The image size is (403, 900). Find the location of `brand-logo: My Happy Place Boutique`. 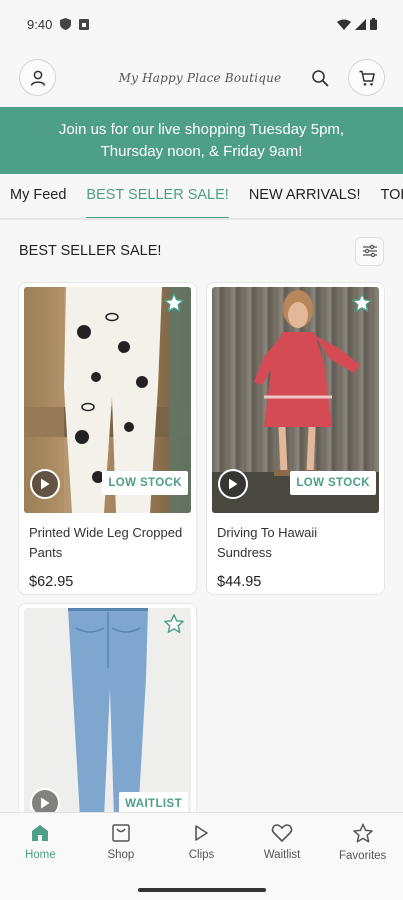

brand-logo: My Happy Place Boutique is located at coordinates (200, 78).